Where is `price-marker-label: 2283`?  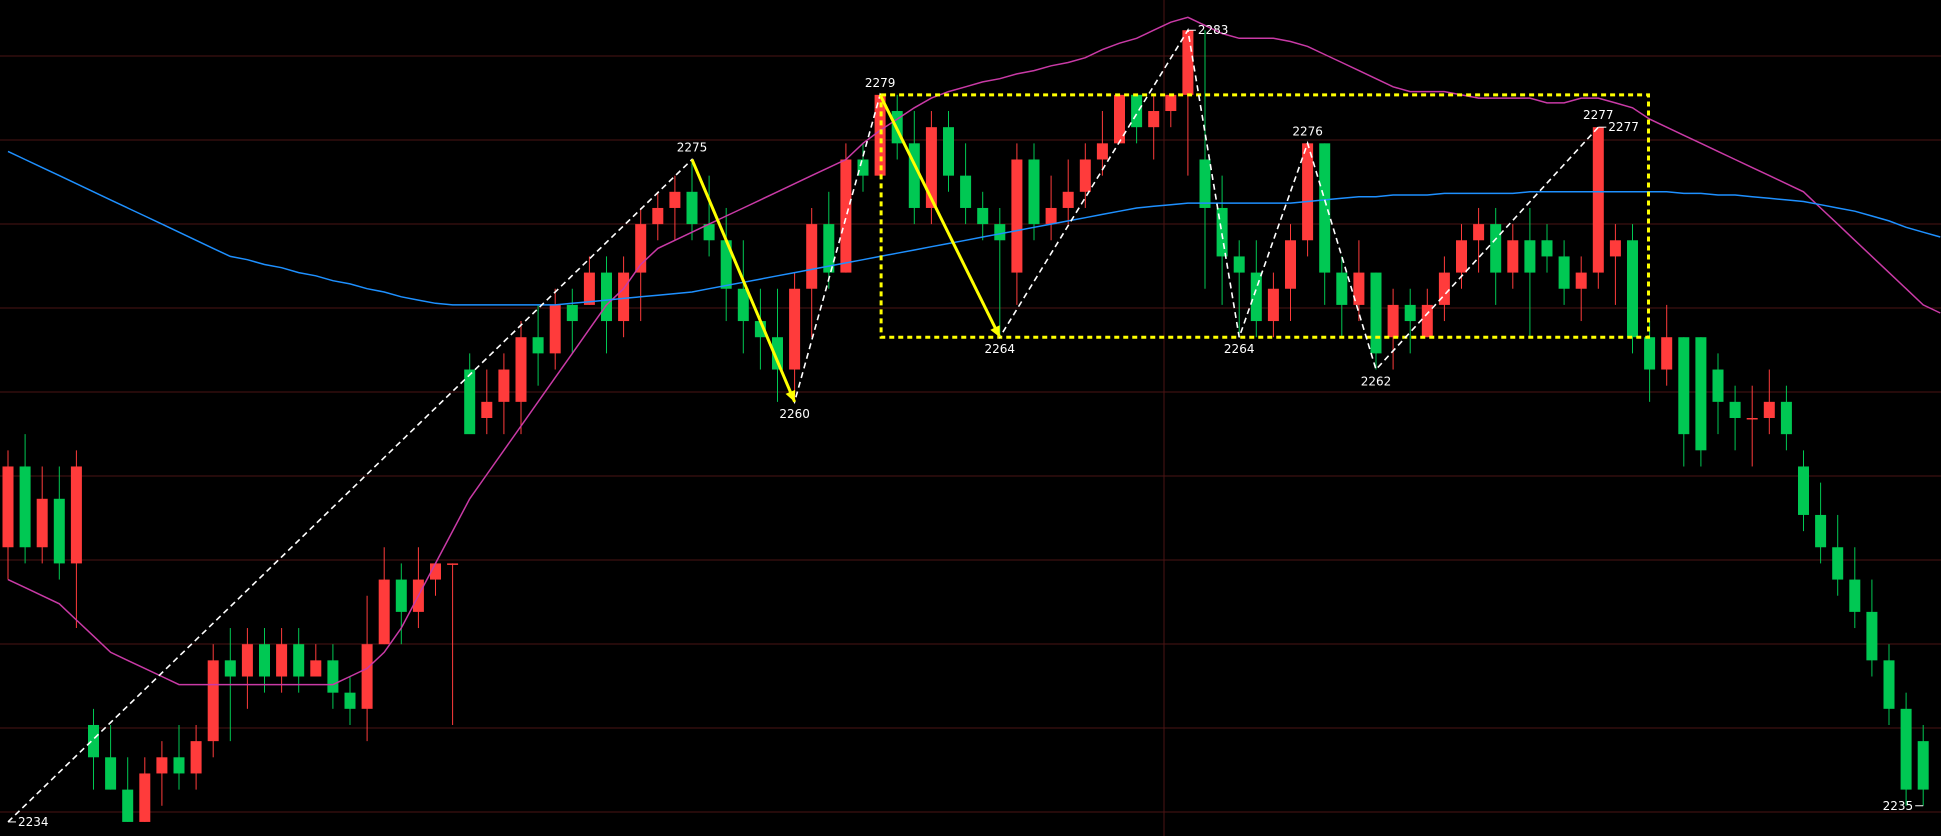 price-marker-label: 2283 is located at coordinates (1213, 30).